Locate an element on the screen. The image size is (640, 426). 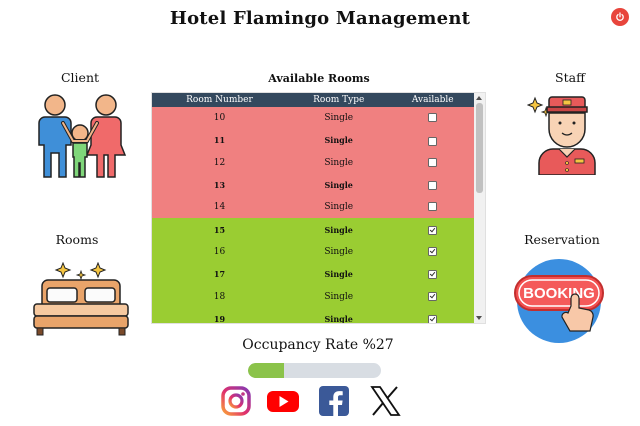
room-number-cell: 12 is located at coordinates (219, 162).